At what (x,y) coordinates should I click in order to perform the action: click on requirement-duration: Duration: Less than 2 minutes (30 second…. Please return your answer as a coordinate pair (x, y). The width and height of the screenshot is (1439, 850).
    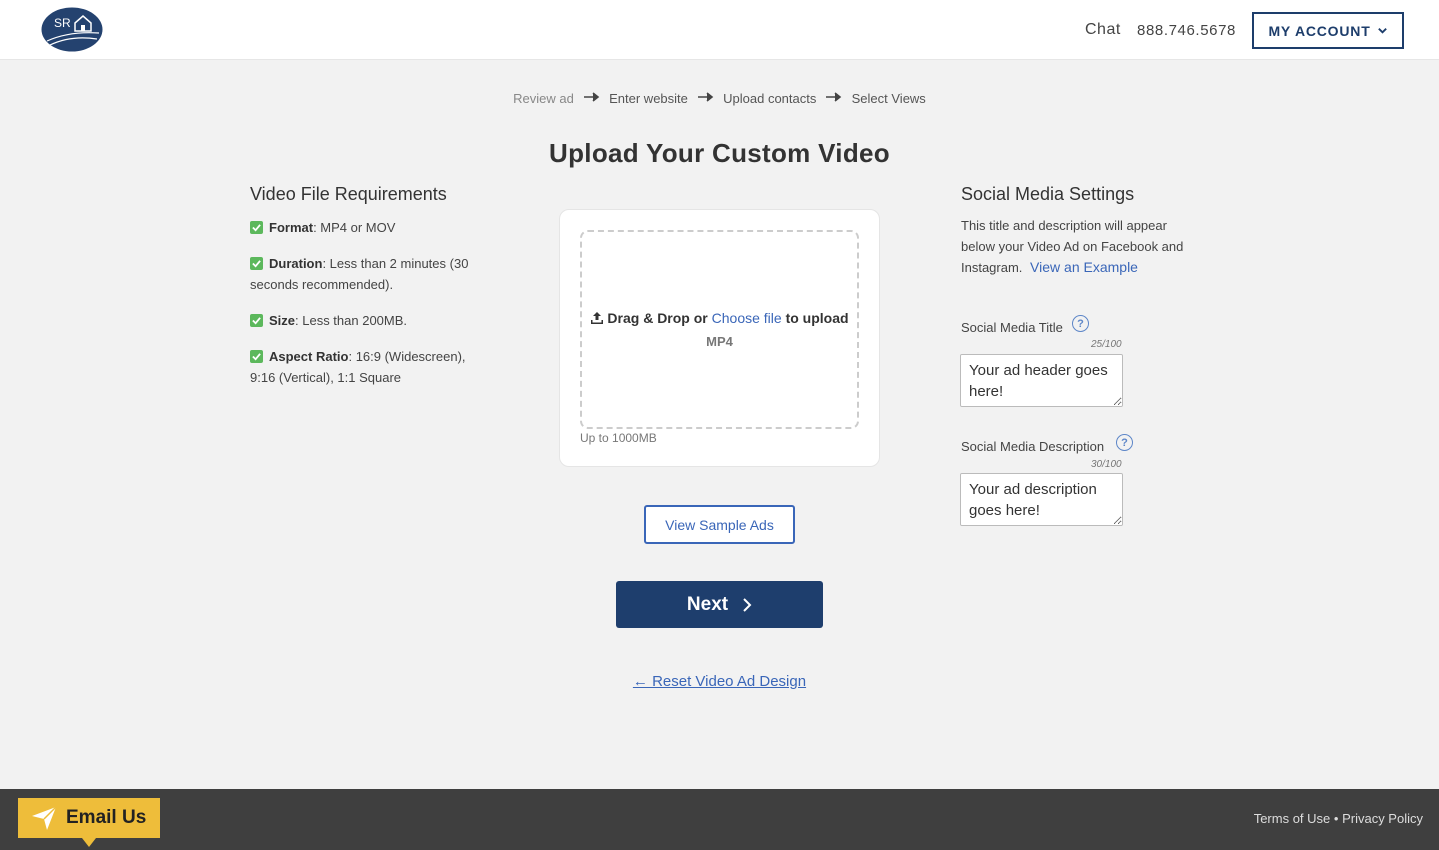
    Looking at the image, I should click on (359, 274).